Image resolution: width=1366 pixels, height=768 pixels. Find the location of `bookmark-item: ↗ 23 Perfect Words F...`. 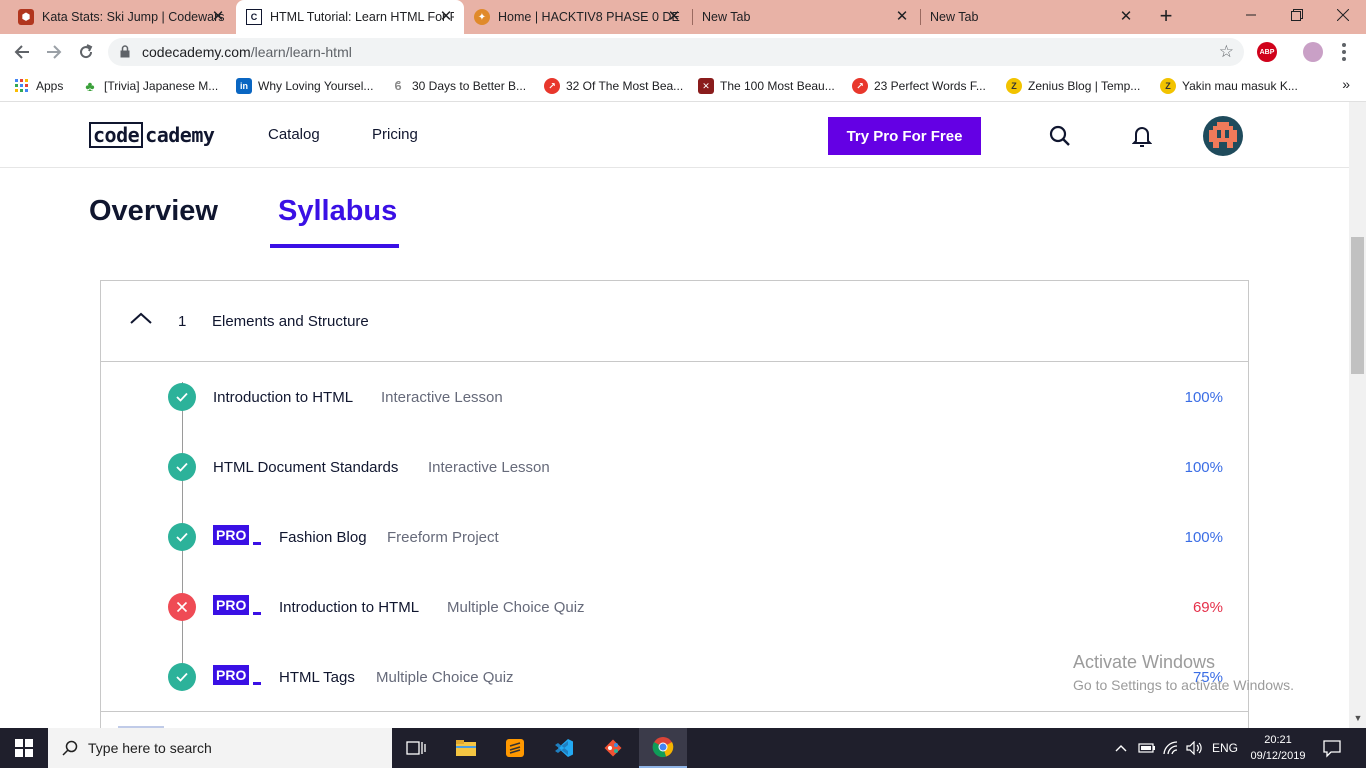

bookmark-item: ↗ 23 Perfect Words F... is located at coordinates (919, 86).